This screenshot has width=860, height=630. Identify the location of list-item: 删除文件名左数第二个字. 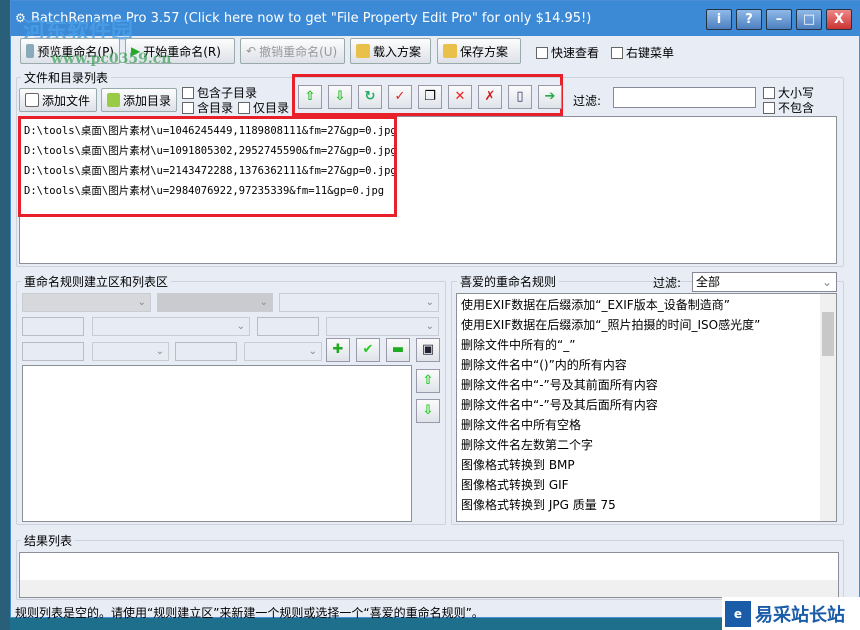
(646, 445).